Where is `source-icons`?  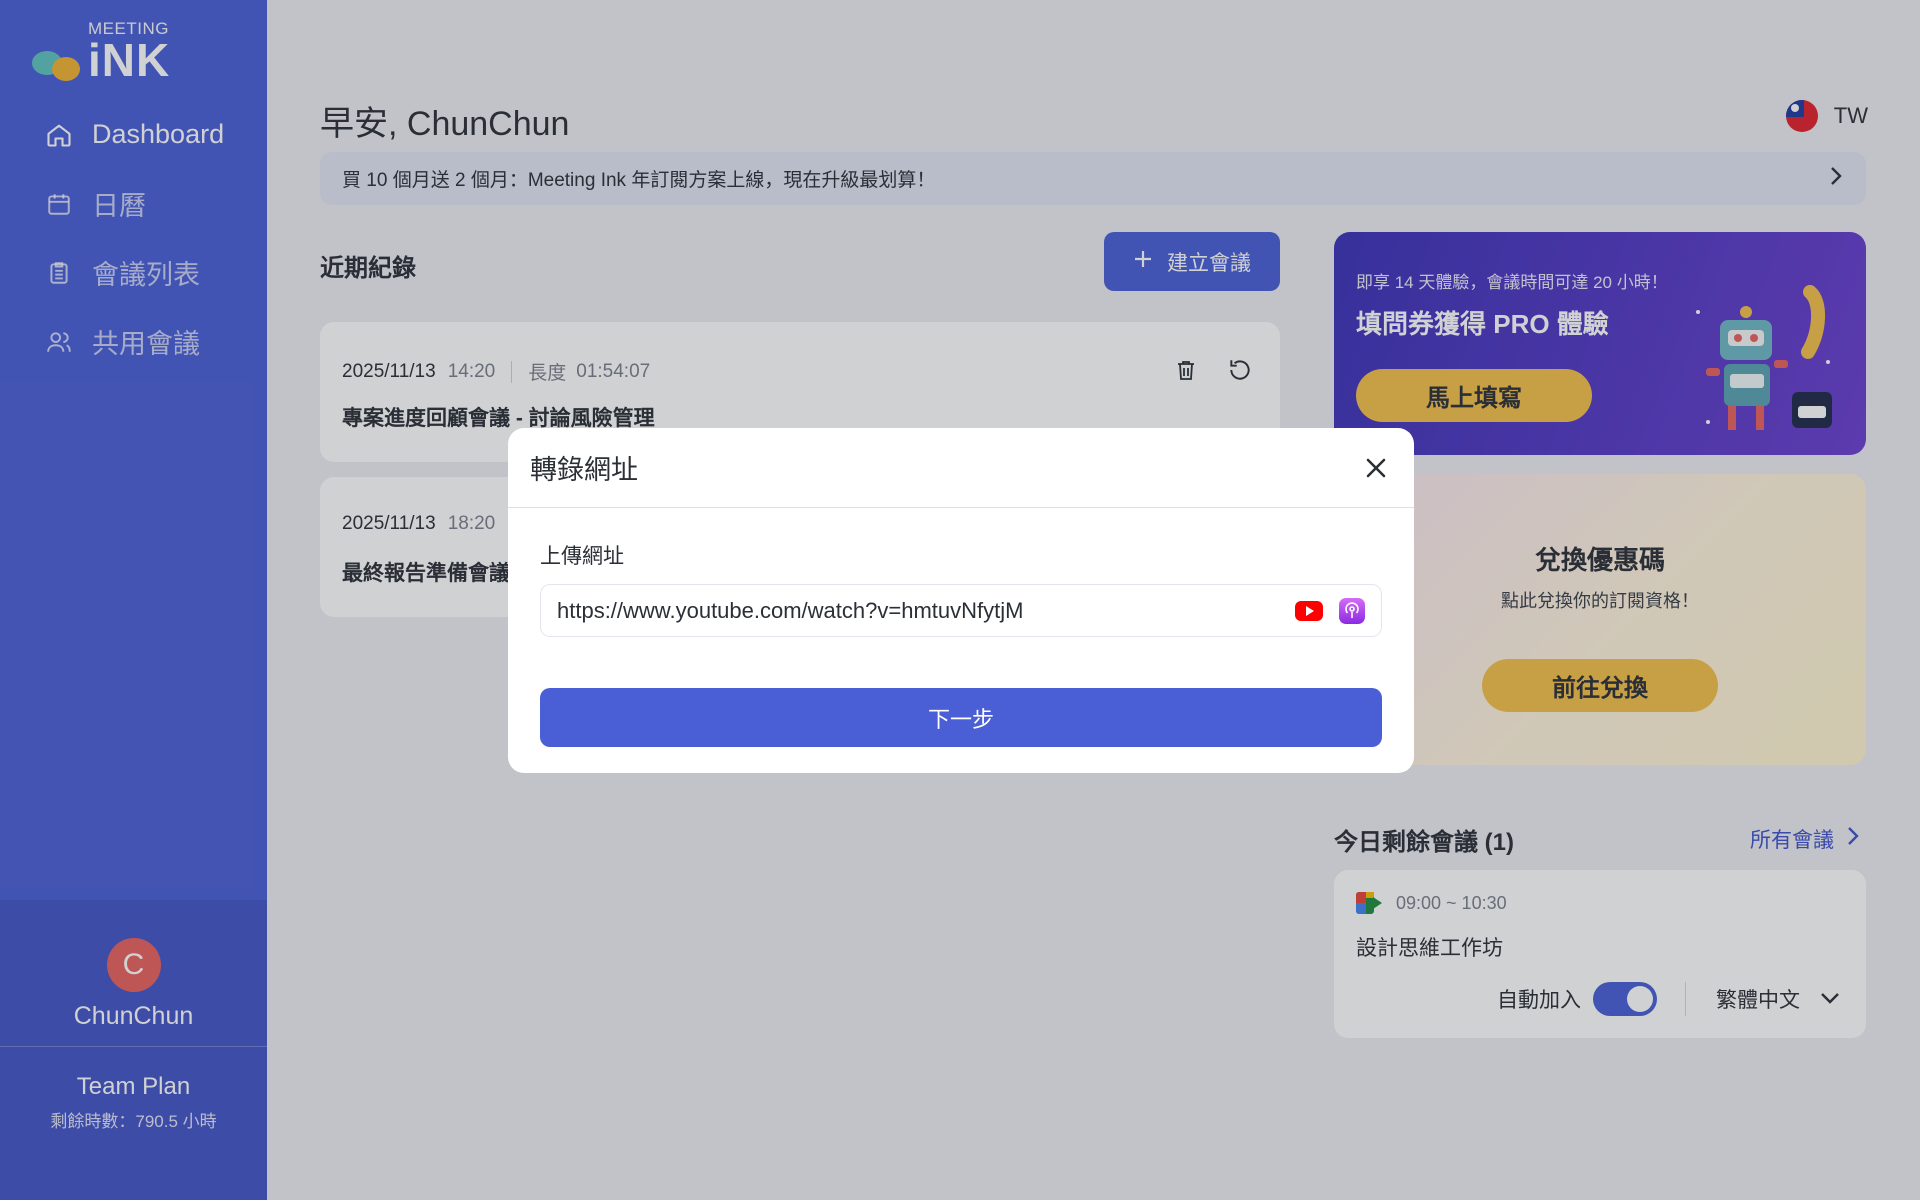
source-icons is located at coordinates (1330, 610).